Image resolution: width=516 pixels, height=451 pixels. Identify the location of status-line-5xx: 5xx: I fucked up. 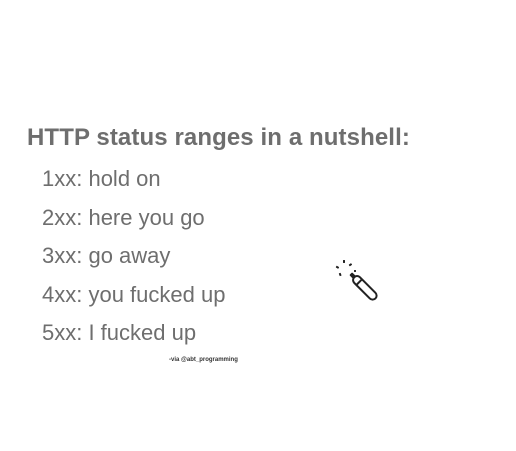
(119, 332).